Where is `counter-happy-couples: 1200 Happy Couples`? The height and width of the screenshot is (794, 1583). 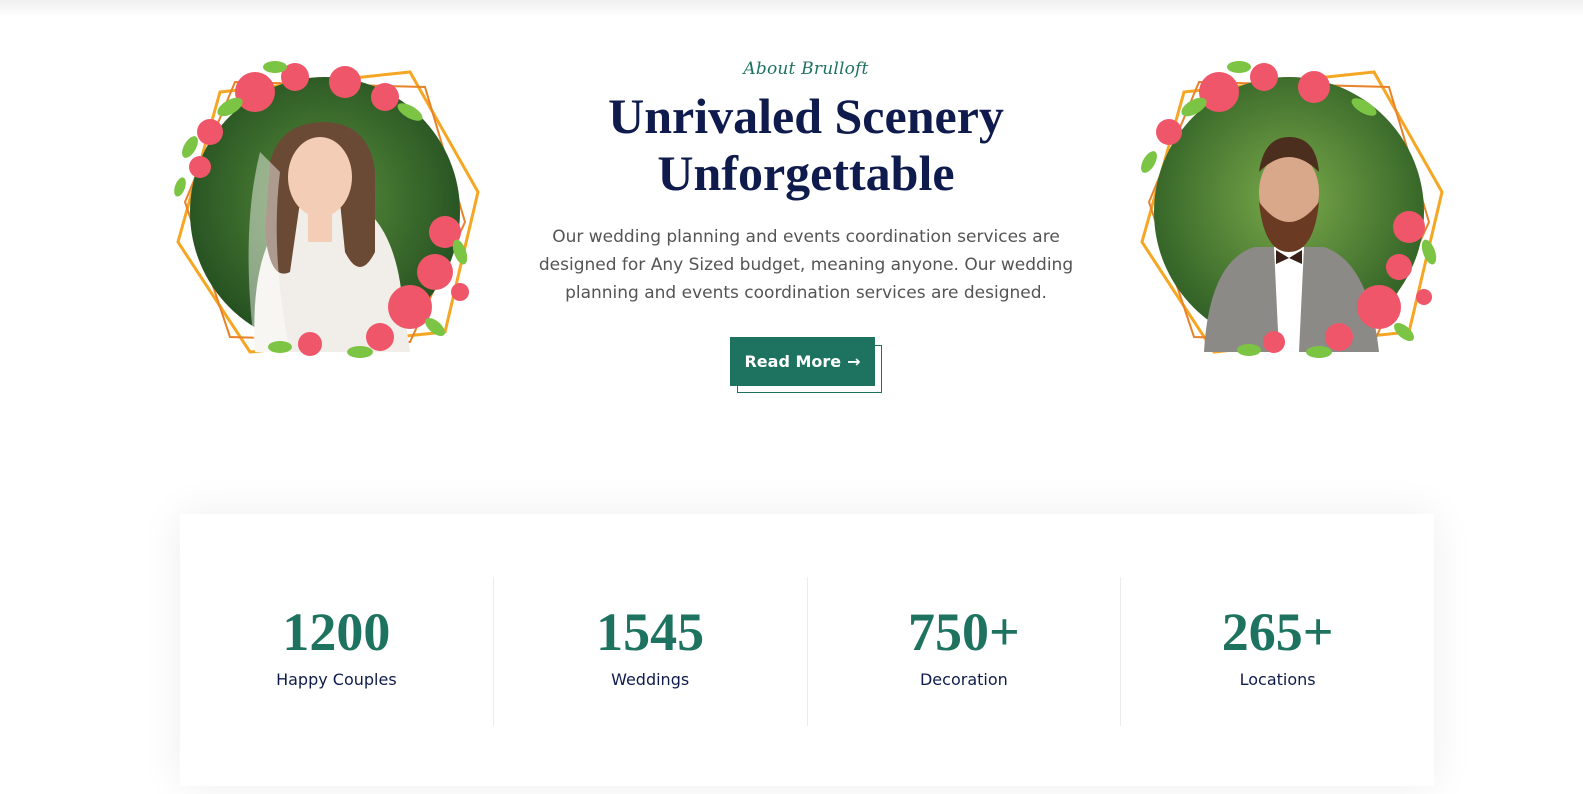
counter-happy-couples: 1200 Happy Couples is located at coordinates (336, 651).